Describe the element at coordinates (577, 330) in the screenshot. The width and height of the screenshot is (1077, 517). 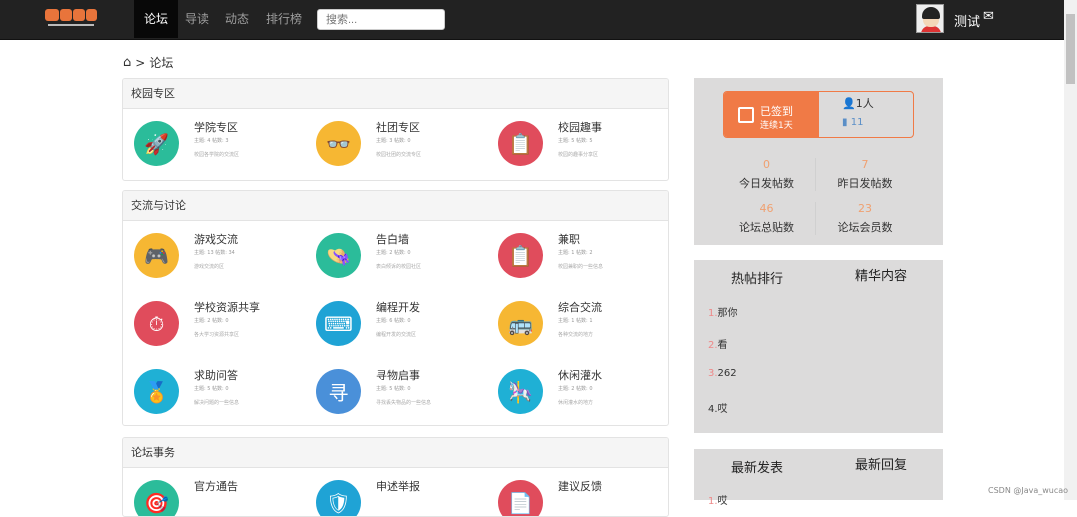
I see `forum-board: 🚌 综合交流 主题: 1 帖数: 1 各种交流的地方` at that location.